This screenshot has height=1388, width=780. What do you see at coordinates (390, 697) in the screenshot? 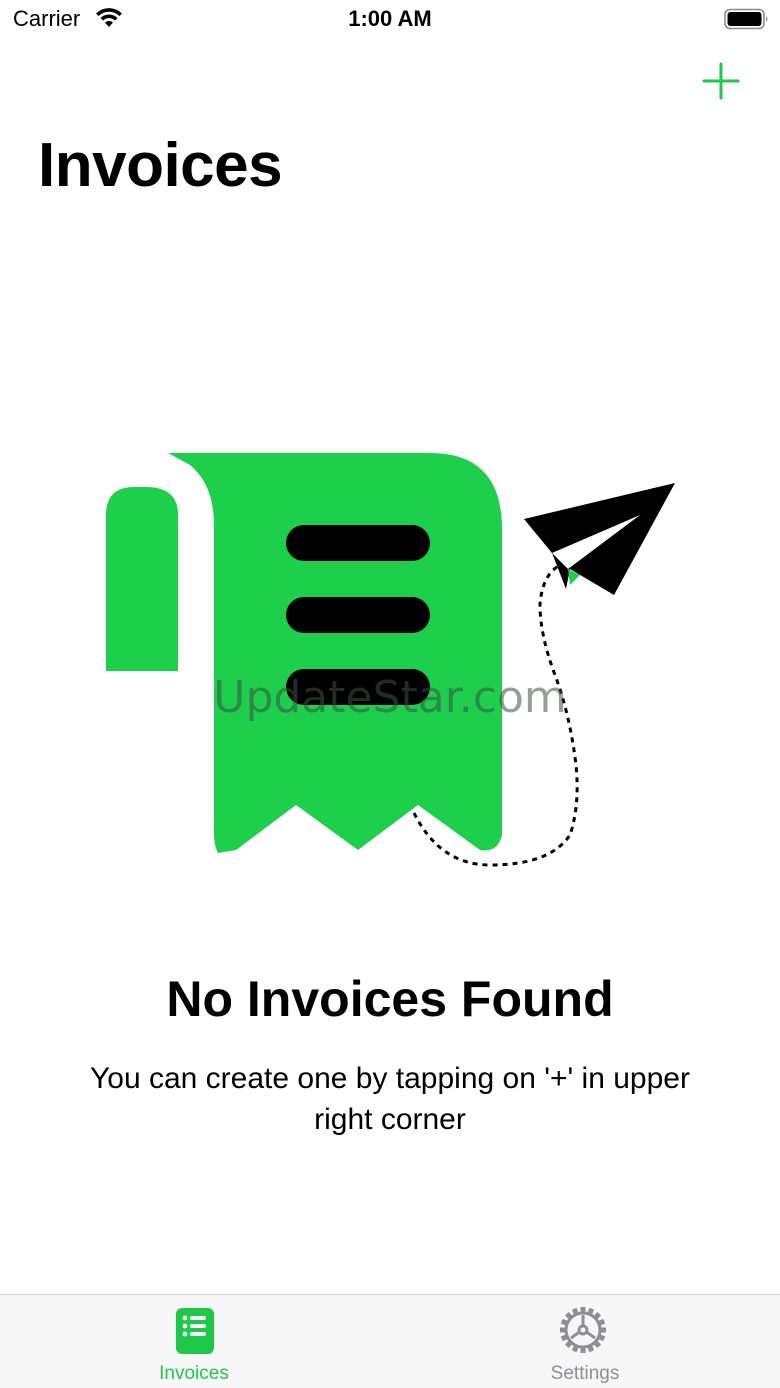
I see `watermark: UpdateStar.com` at bounding box center [390, 697].